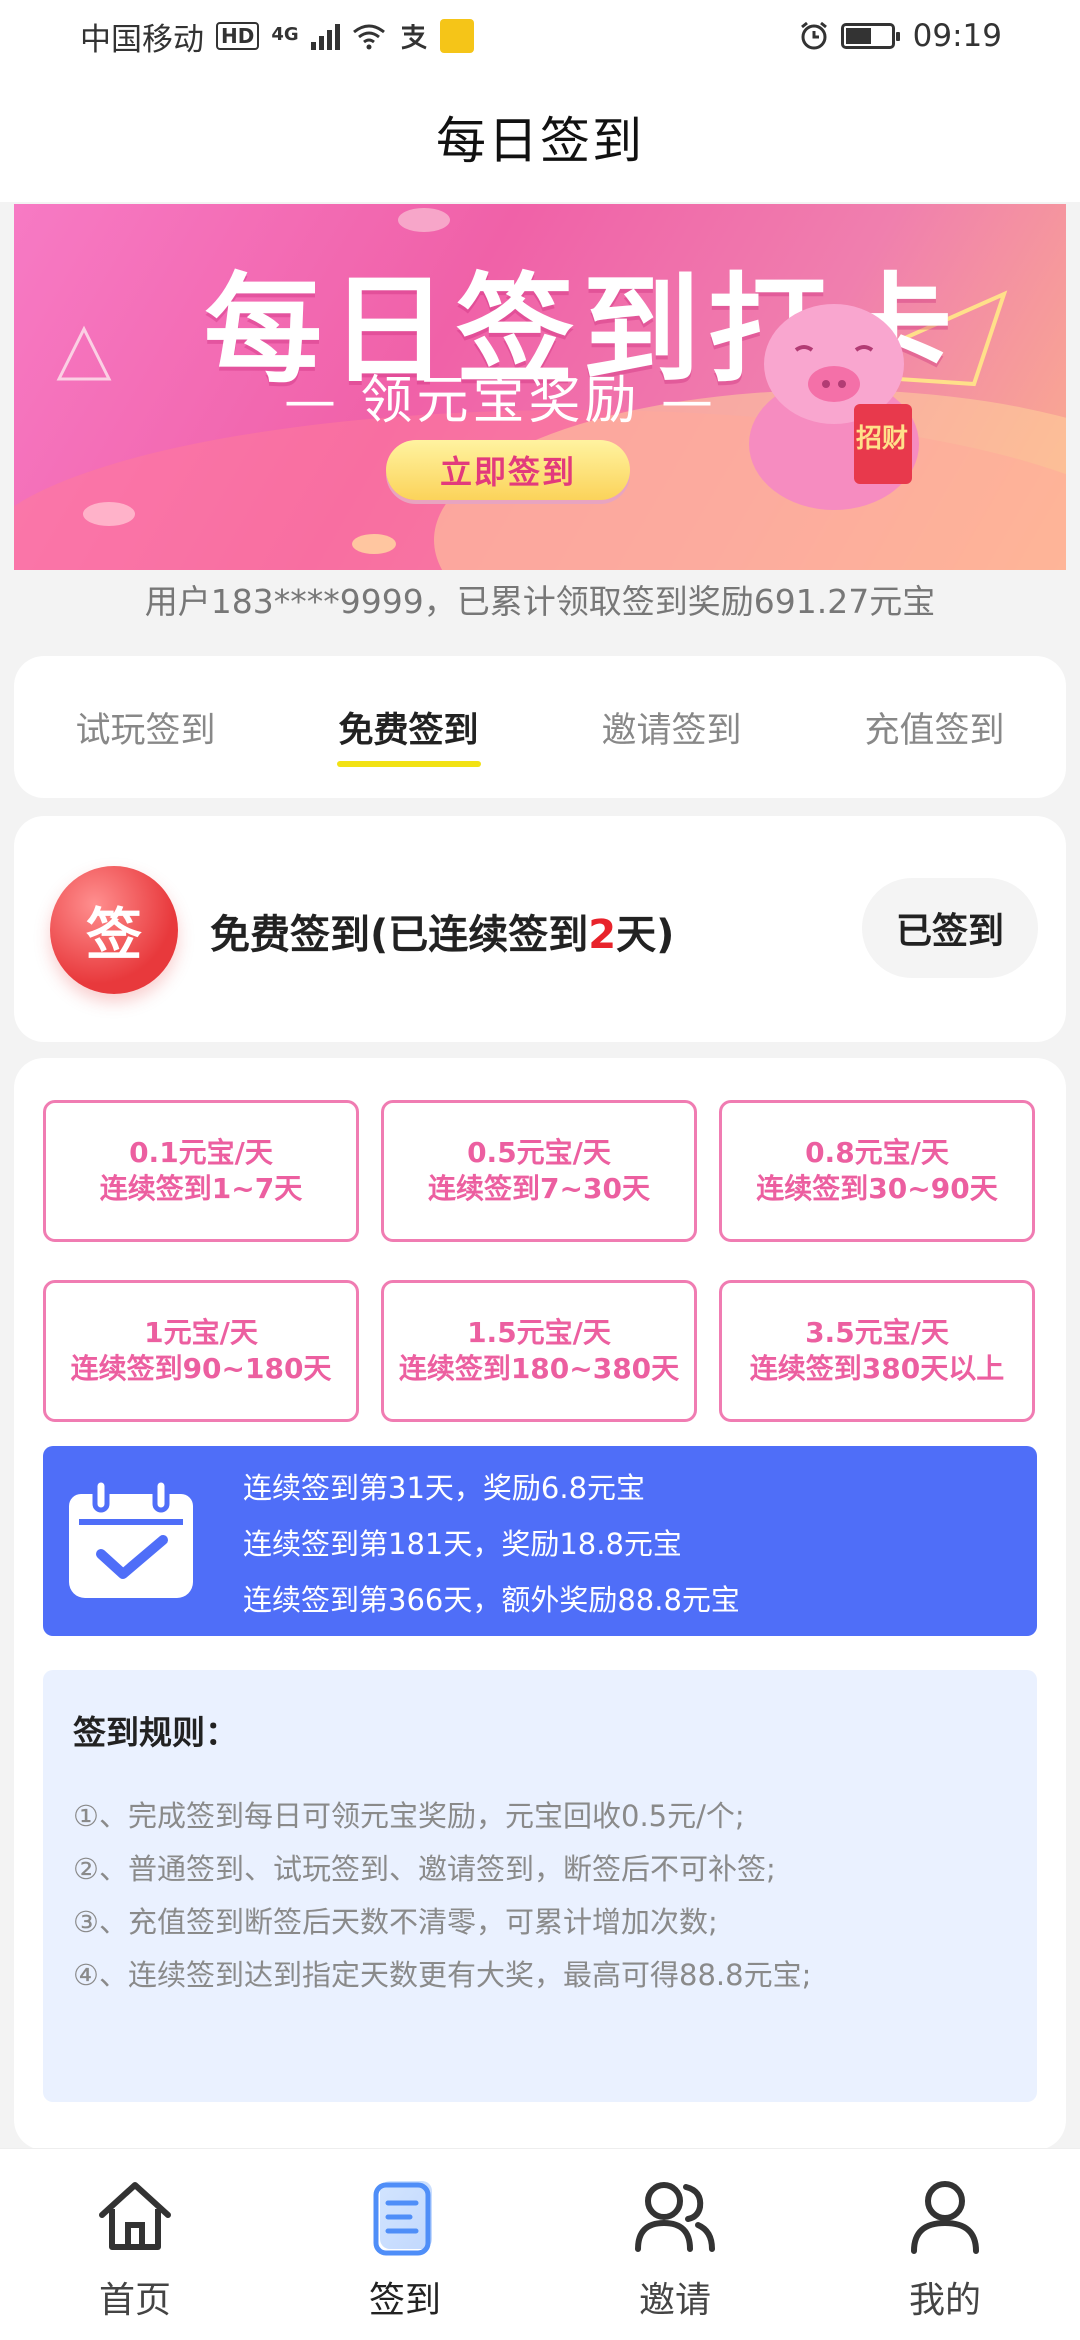 Image resolution: width=1080 pixels, height=2340 pixels. What do you see at coordinates (813, 35) in the screenshot?
I see `alarm-icon` at bounding box center [813, 35].